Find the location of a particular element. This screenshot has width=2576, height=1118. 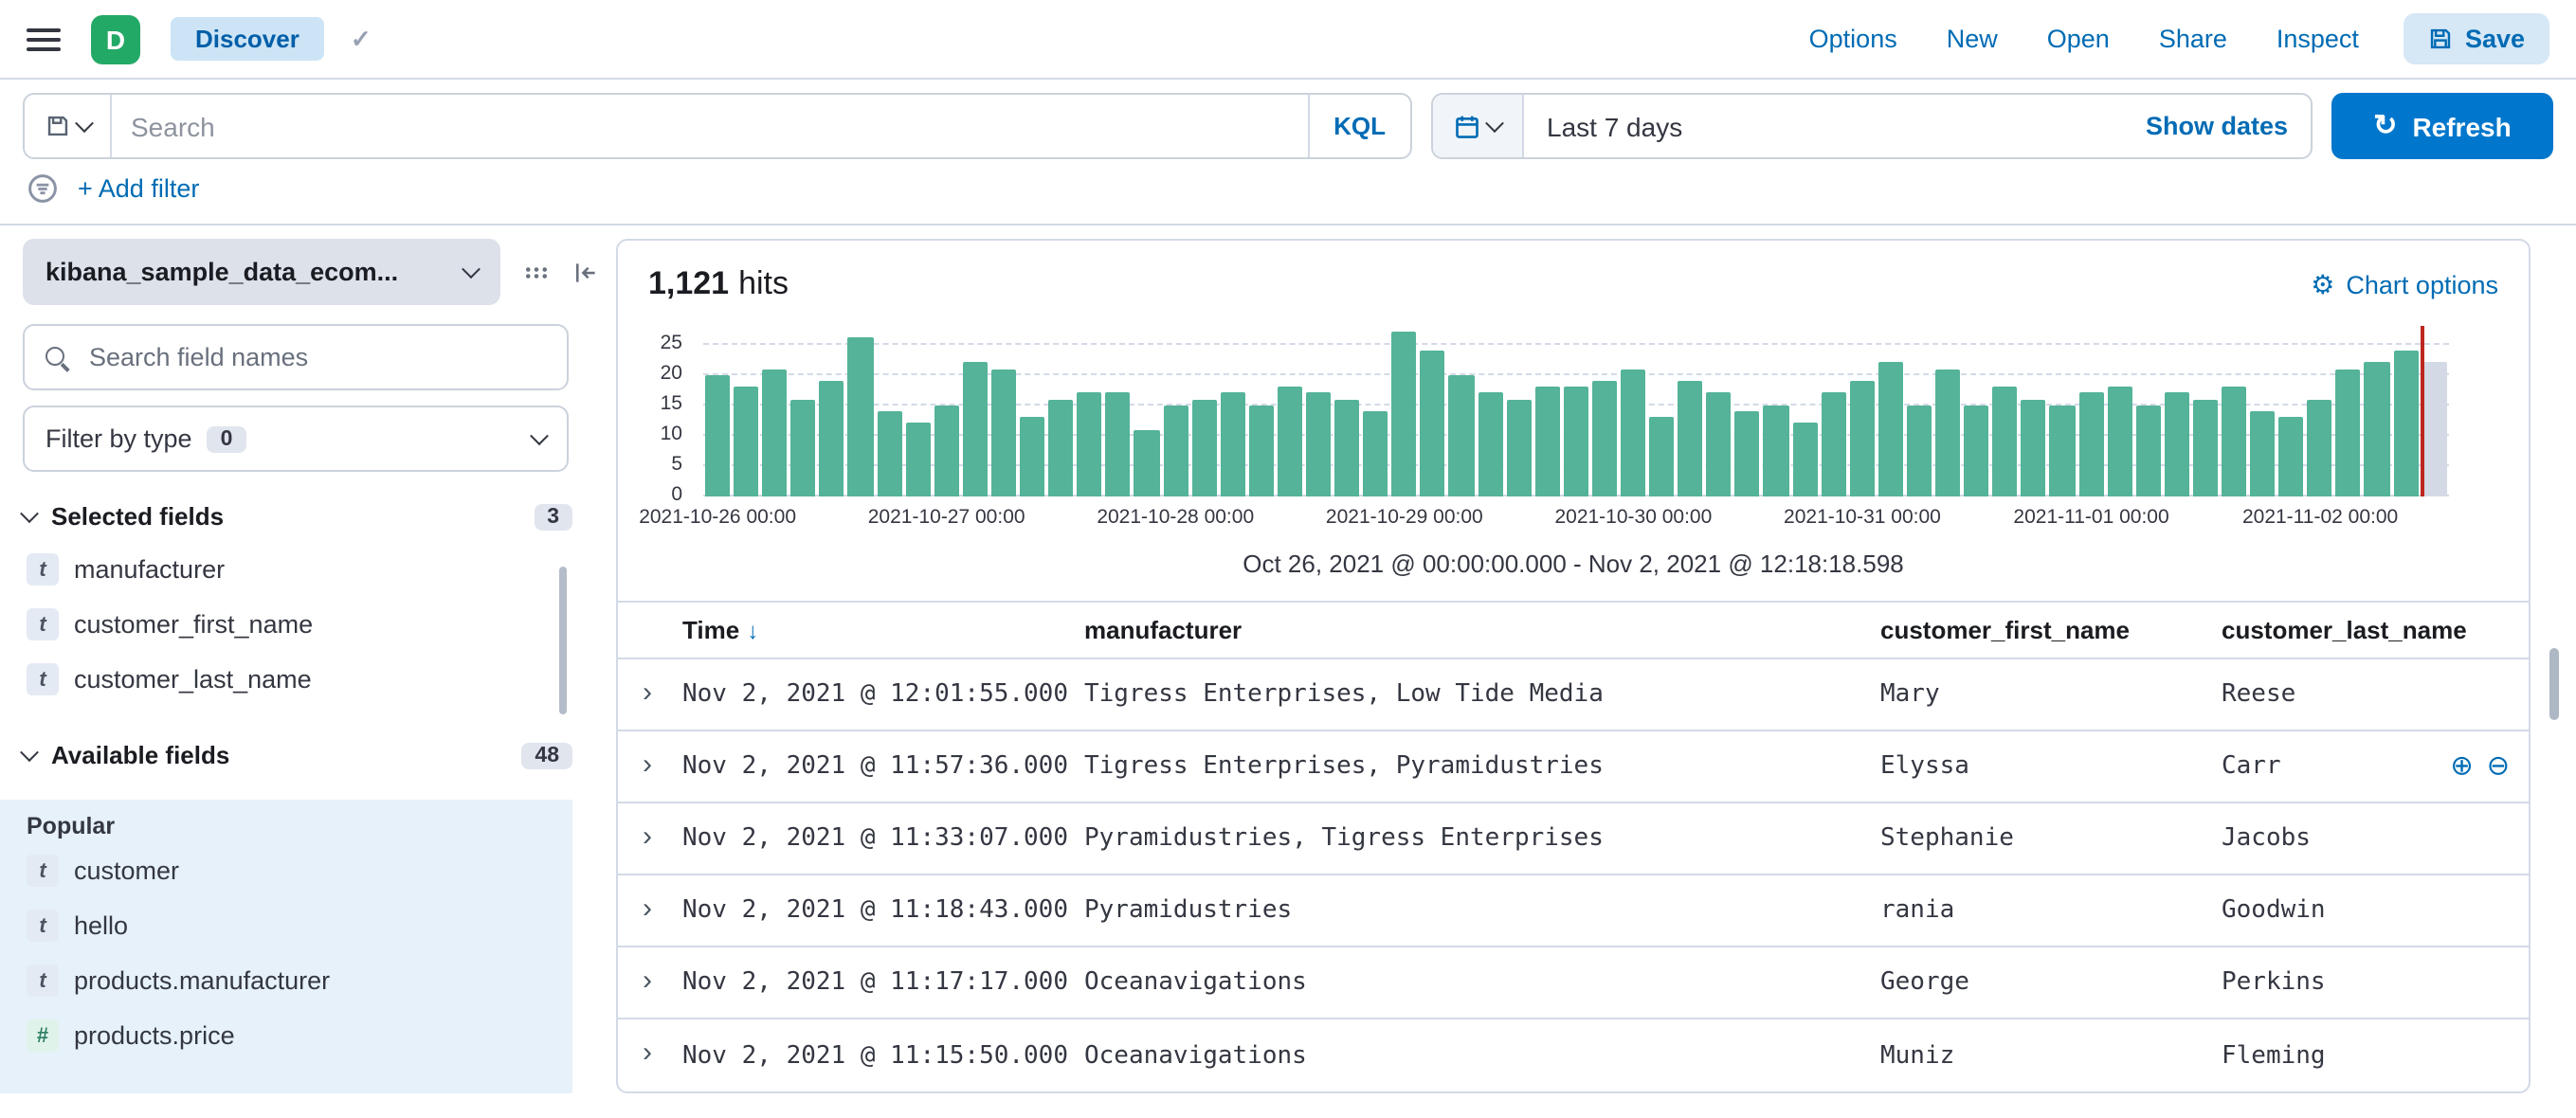

field-item: t customer_first_name is located at coordinates (299, 625).